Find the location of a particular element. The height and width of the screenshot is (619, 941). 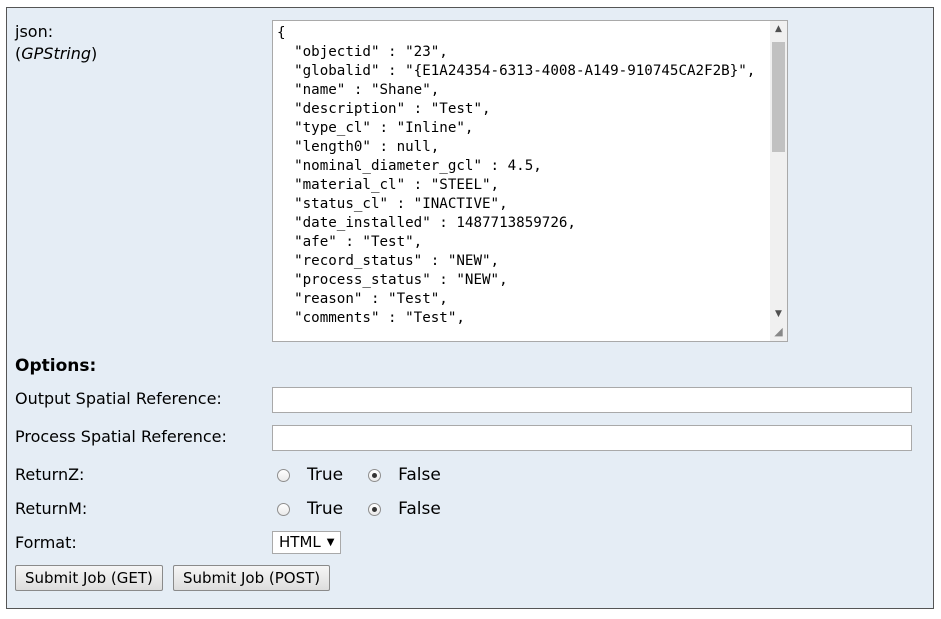

return-m-label: ReturnM: is located at coordinates (51, 508).